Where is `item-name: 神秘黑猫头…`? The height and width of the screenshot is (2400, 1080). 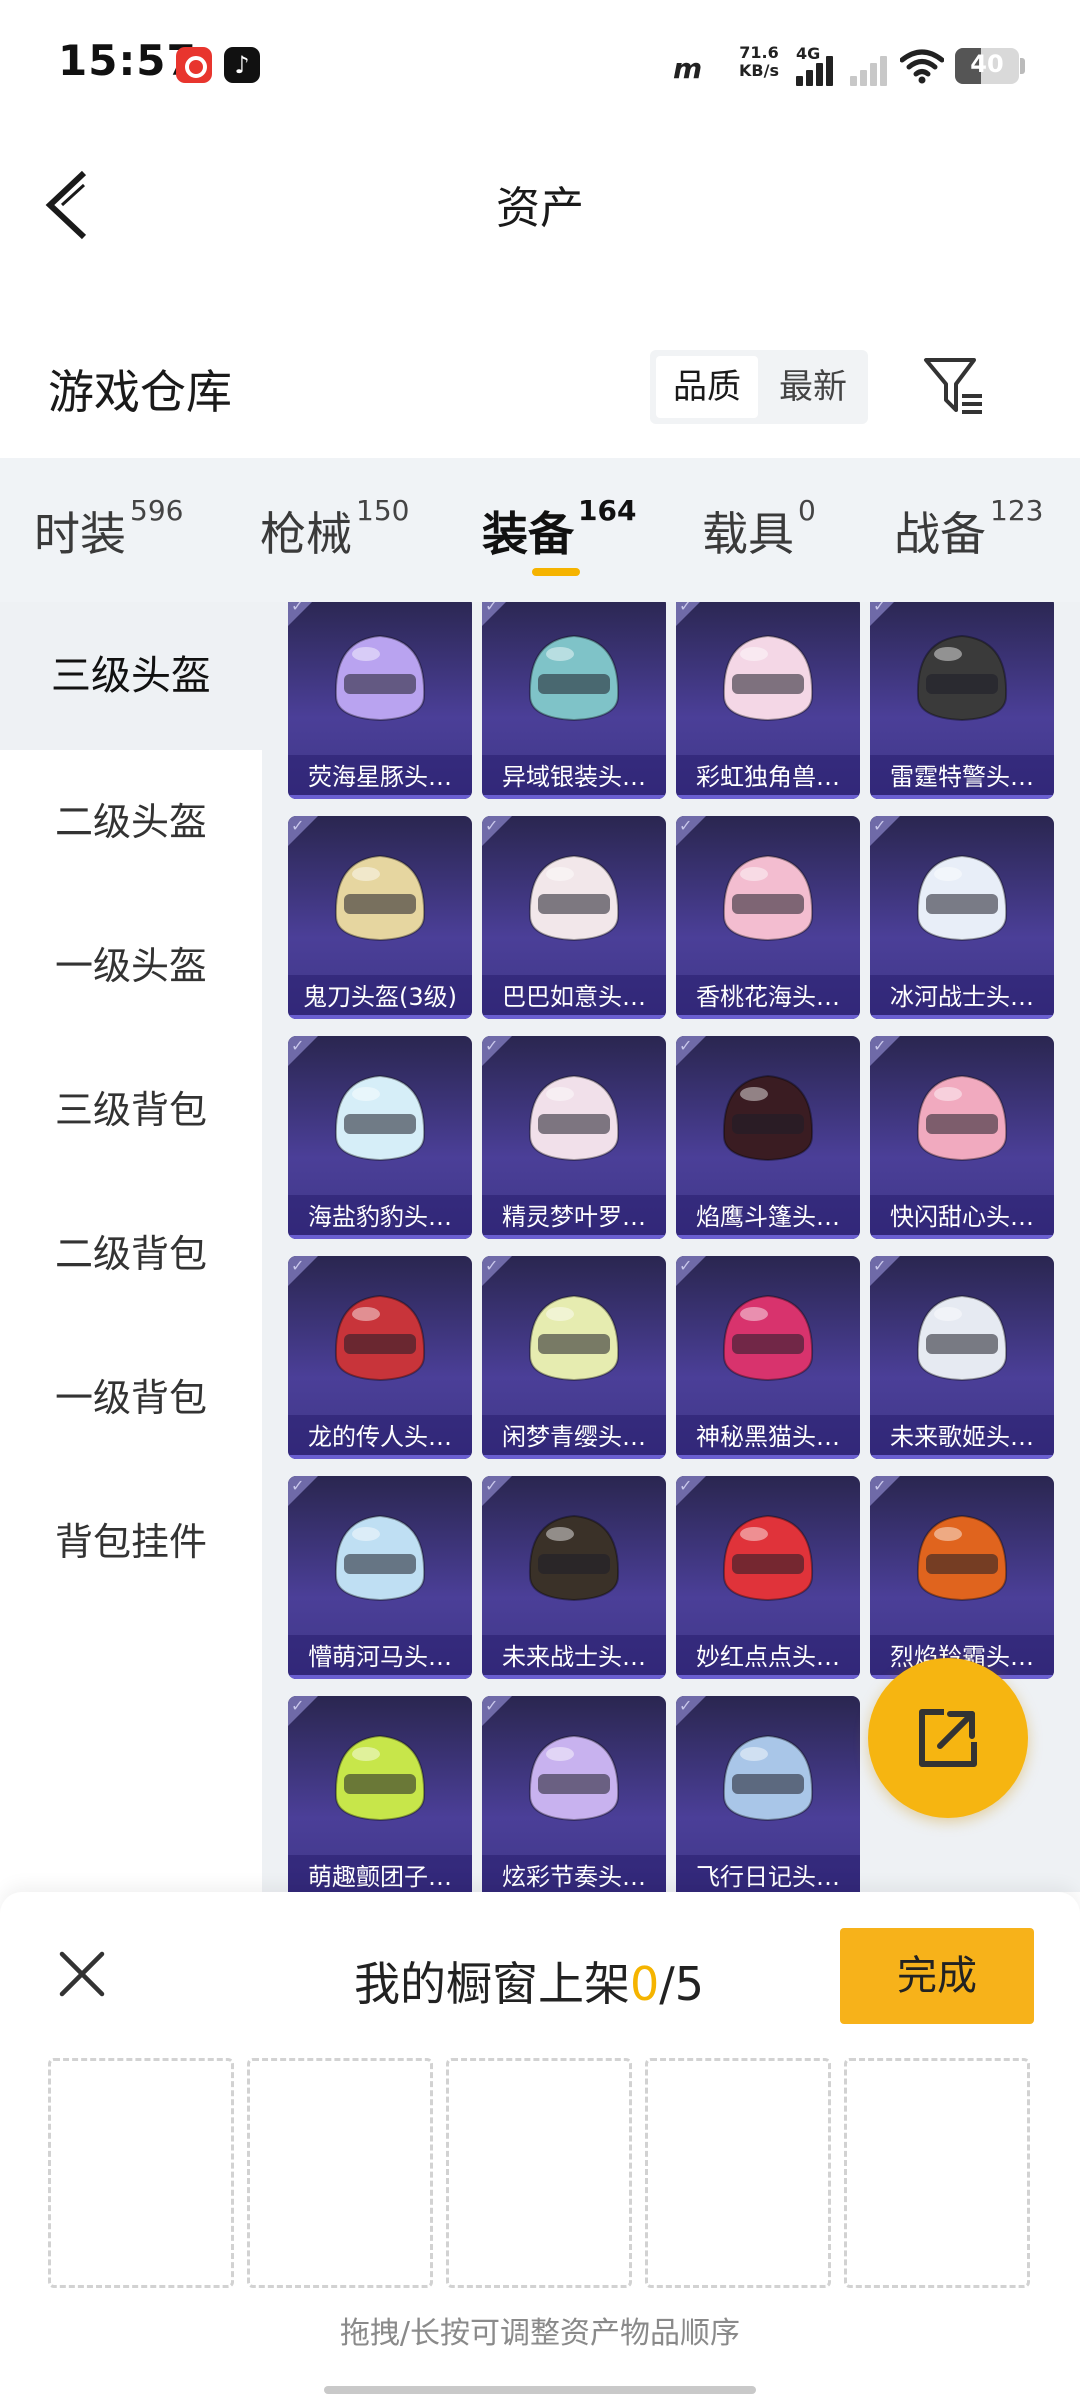
item-name: 神秘黑猫头… is located at coordinates (768, 1437).